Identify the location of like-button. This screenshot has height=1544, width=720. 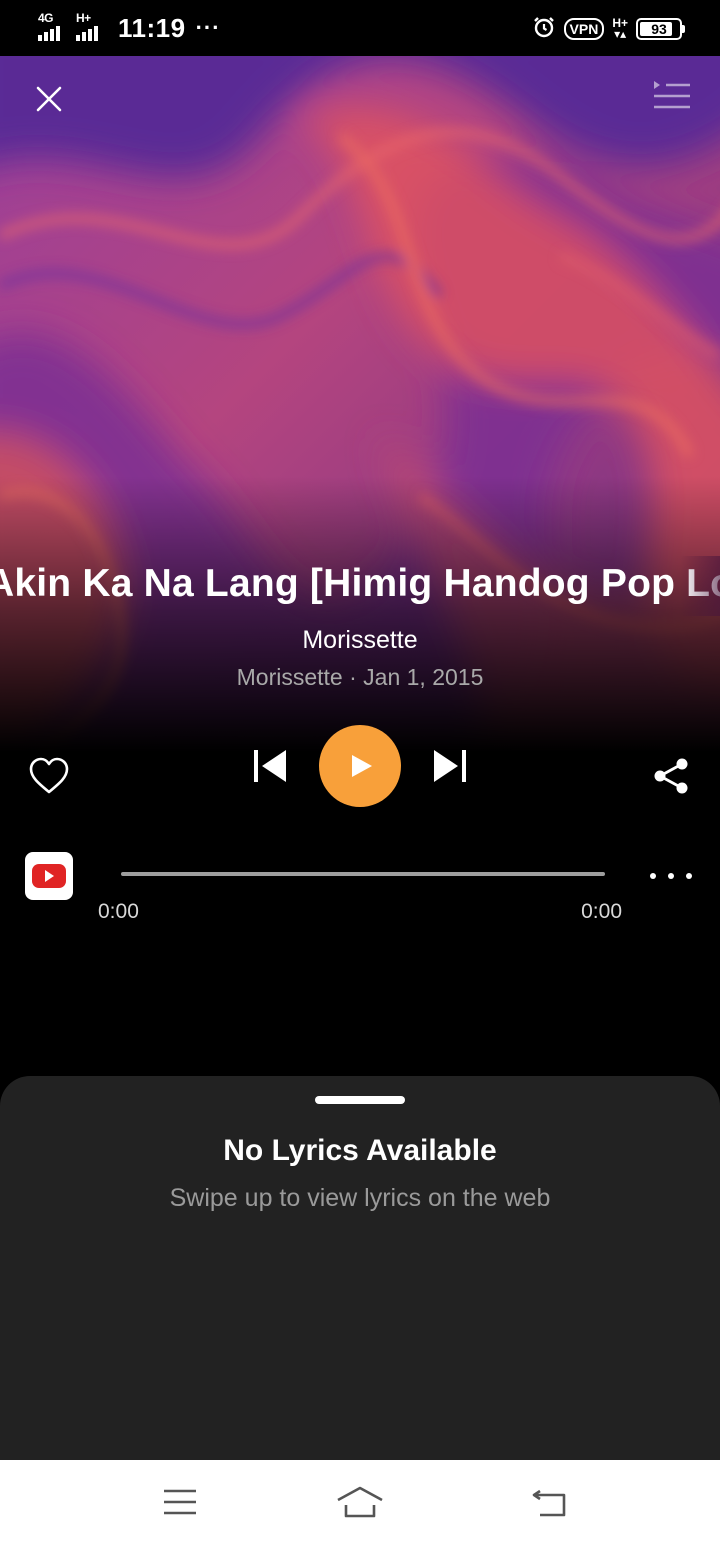
(49, 776).